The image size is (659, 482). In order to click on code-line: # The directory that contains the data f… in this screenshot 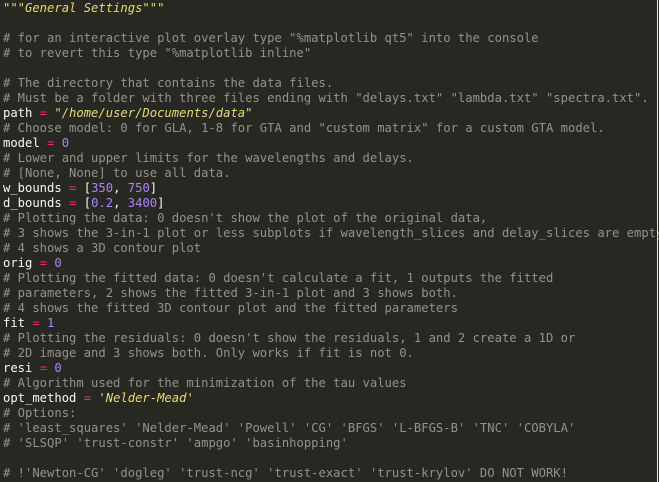, I will do `click(329, 83)`.